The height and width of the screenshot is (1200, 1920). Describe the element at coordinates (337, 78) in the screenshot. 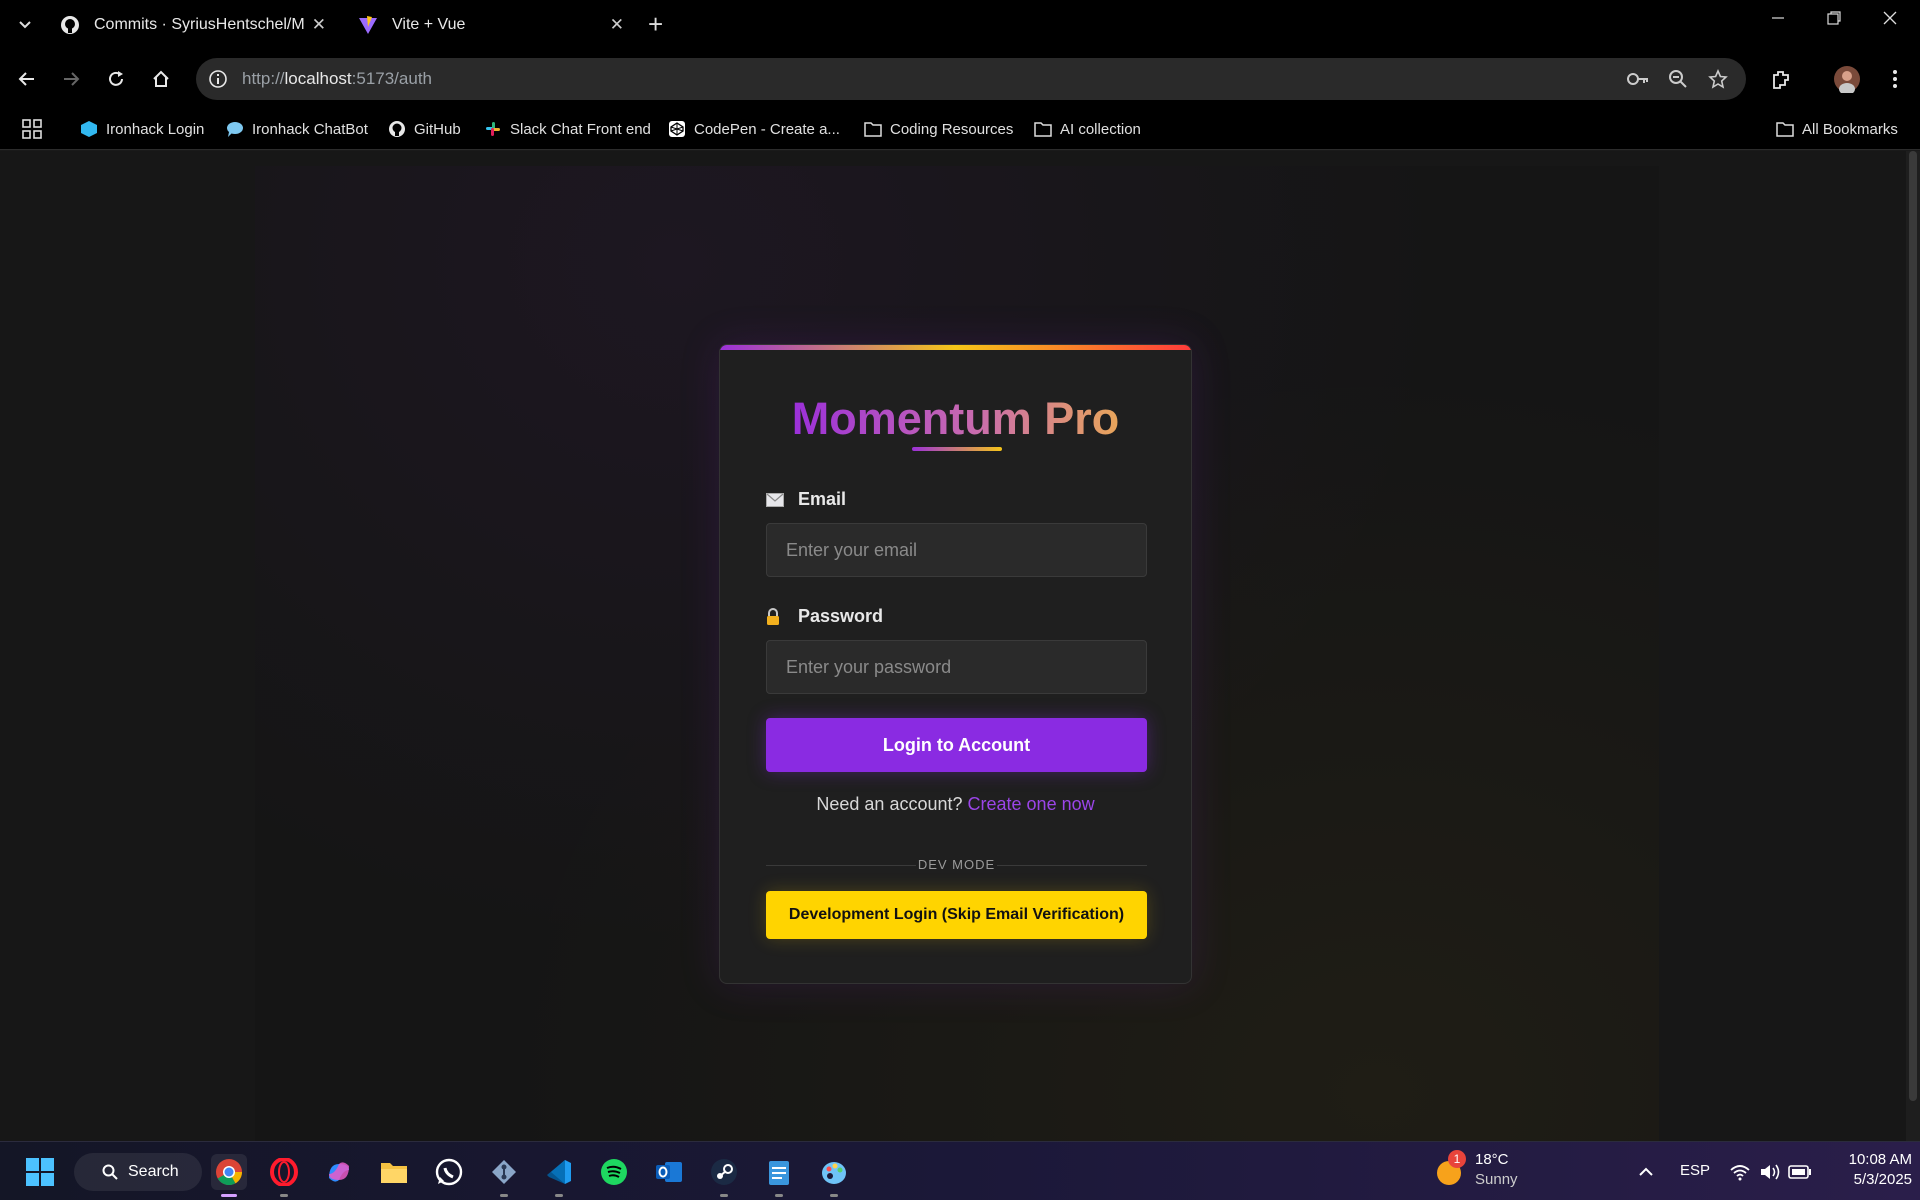

I see `url-text: http://localhost:5173/auth` at that location.